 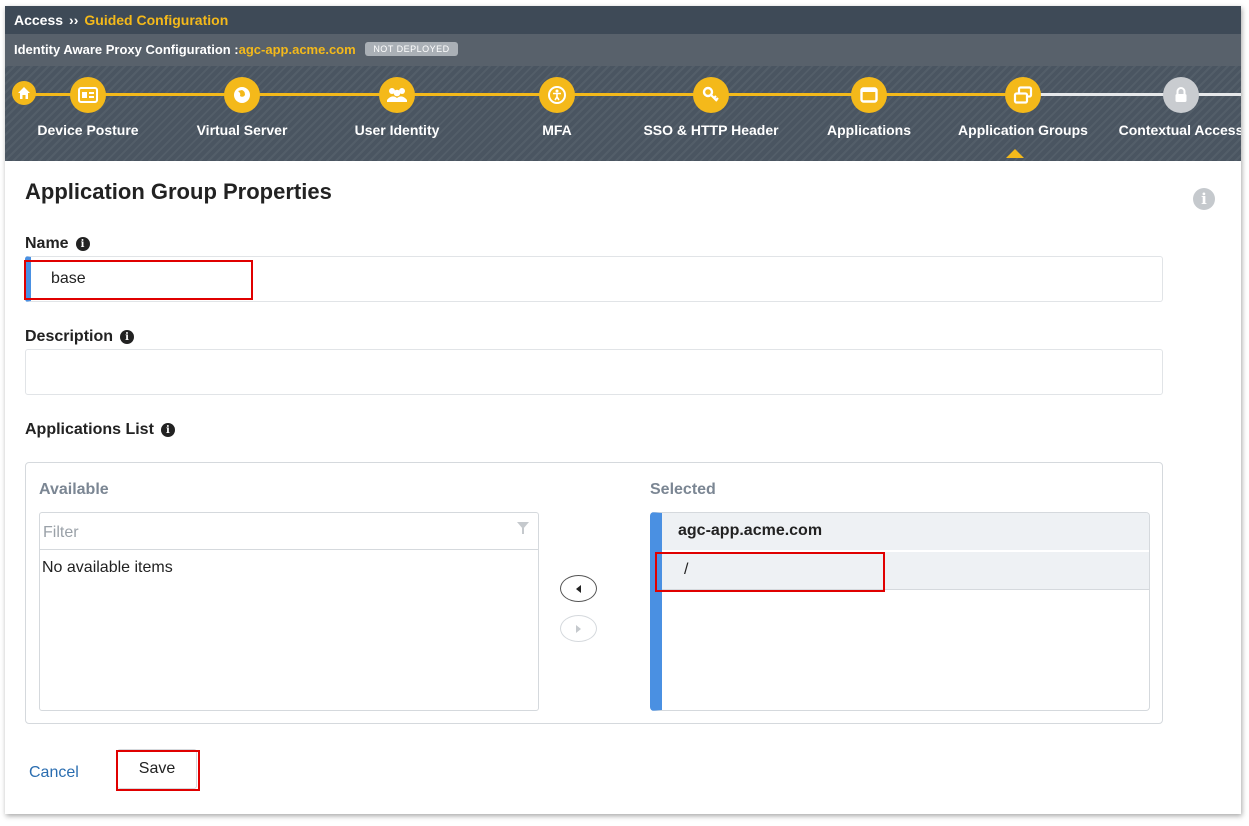 I want to click on step-virtual-server: Virtual Server, so click(x=242, y=107).